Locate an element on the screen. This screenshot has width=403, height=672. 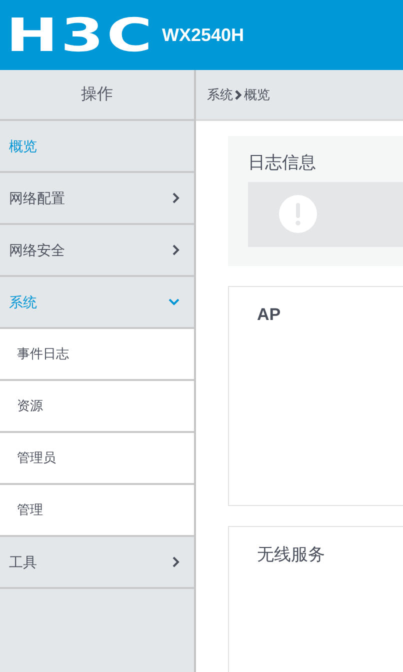
exclamation-icon is located at coordinates (298, 214).